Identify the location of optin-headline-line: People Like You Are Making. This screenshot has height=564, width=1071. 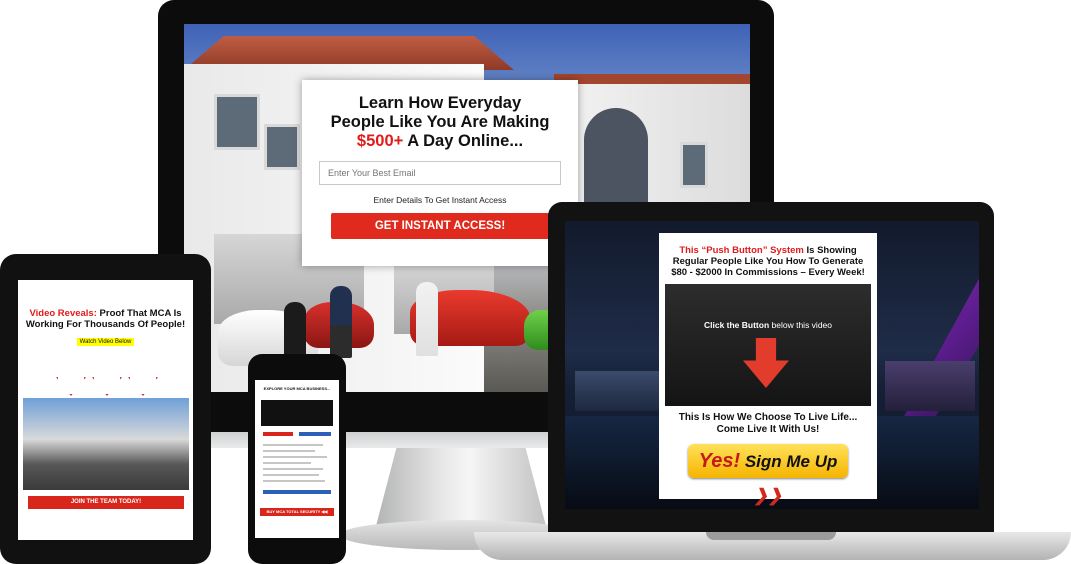
(440, 122).